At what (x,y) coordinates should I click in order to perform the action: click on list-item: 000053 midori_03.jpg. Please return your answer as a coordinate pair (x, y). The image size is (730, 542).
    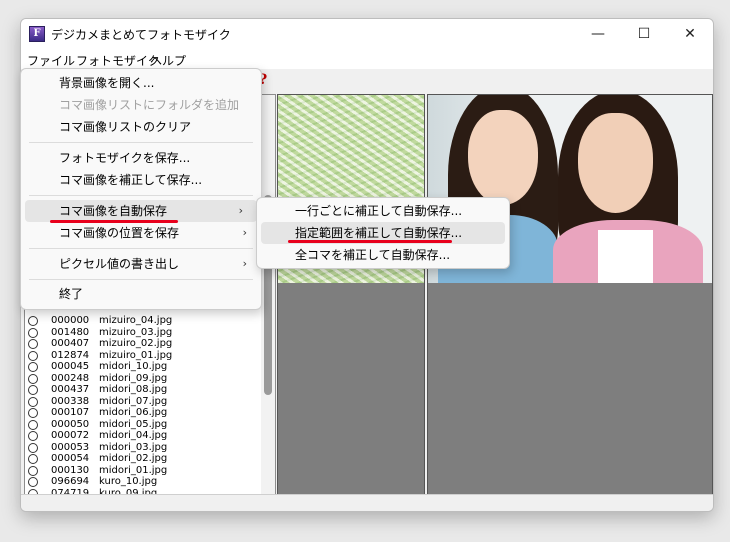
    Looking at the image, I should click on (143, 448).